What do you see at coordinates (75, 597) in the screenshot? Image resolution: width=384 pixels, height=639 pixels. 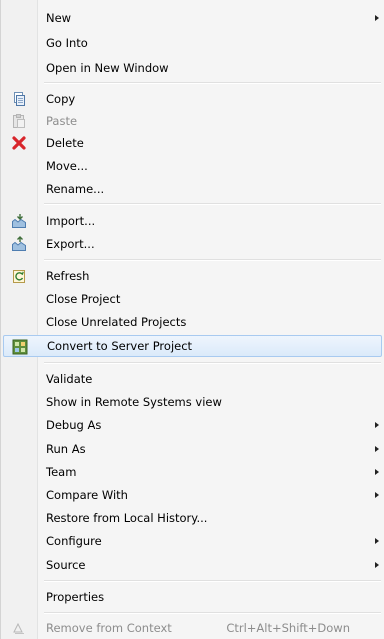 I see `menu-item-label: Properties` at bounding box center [75, 597].